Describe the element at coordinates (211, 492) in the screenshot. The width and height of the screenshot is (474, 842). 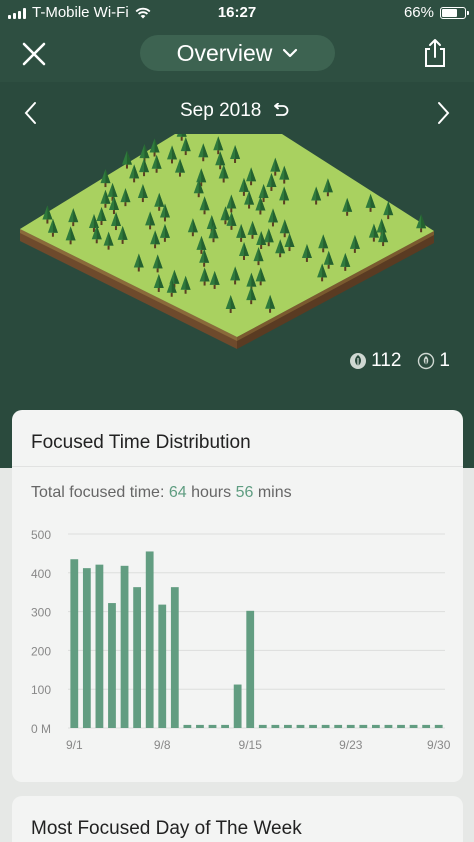
I see `hours-unit: hours` at that location.